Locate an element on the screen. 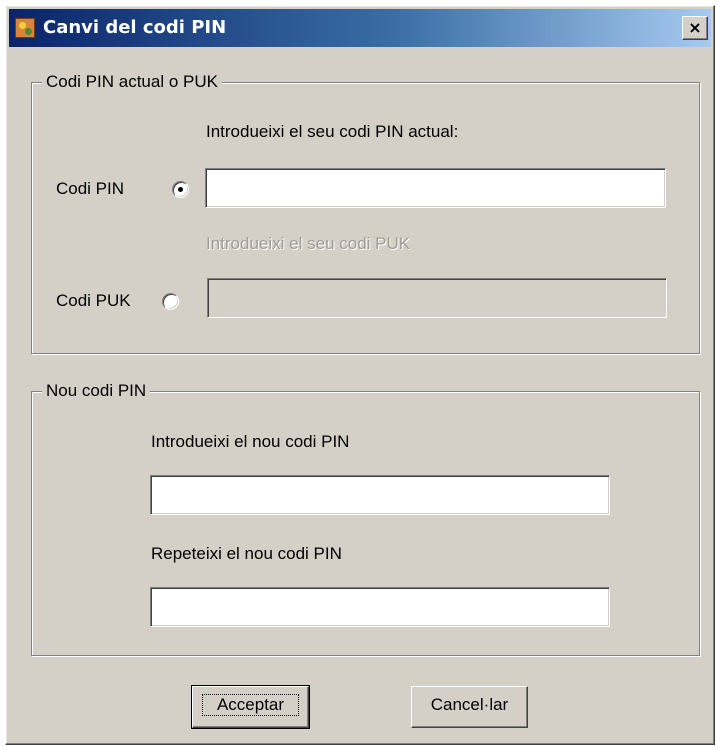 Image resolution: width=717 pixels, height=746 pixels. window-title: Canvi del codi PIN is located at coordinates (135, 27).